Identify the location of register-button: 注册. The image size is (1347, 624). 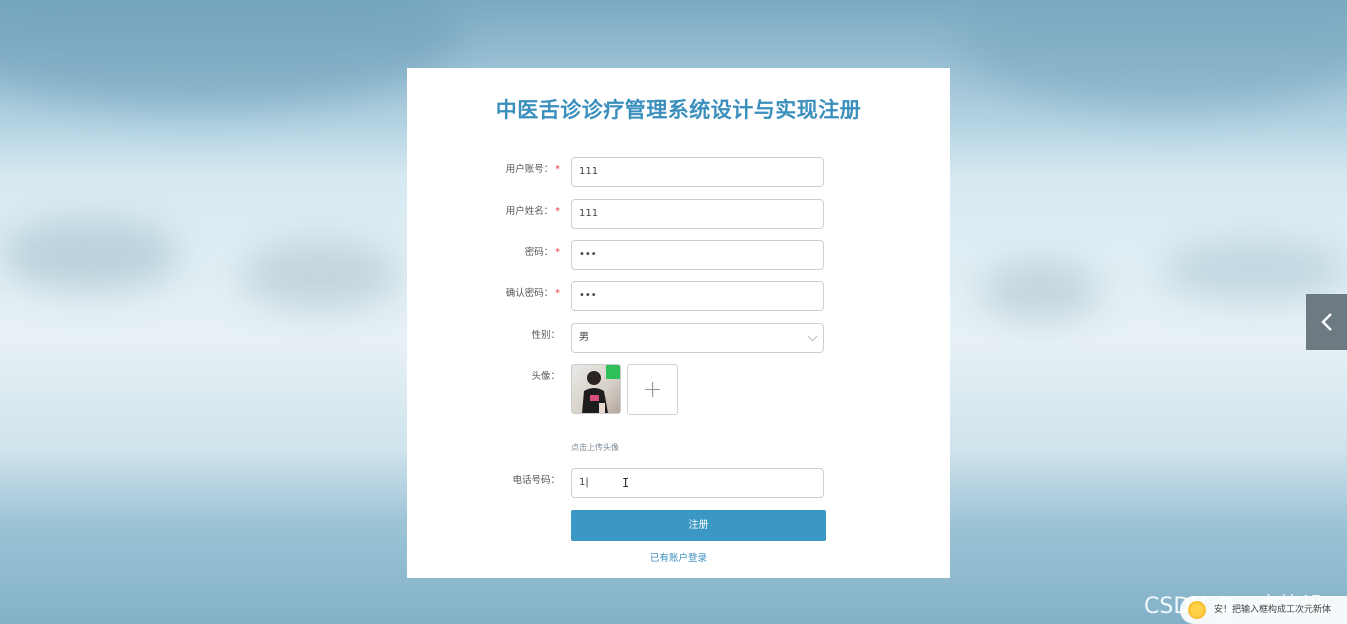
(698, 525).